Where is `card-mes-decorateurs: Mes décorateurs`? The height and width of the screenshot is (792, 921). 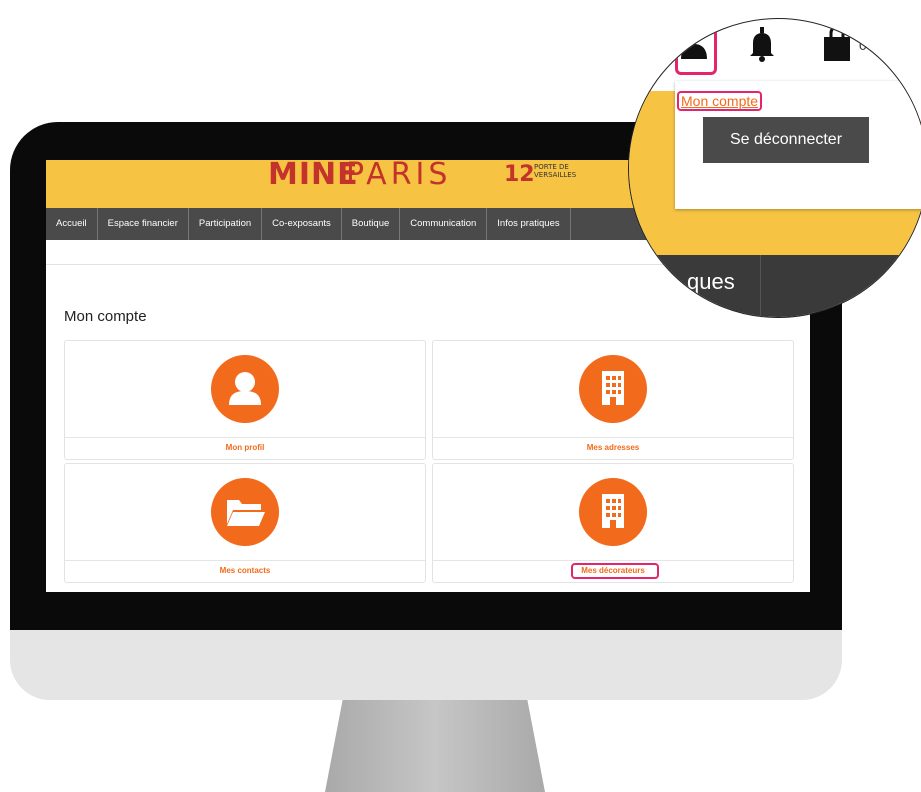 card-mes-decorateurs: Mes décorateurs is located at coordinates (613, 523).